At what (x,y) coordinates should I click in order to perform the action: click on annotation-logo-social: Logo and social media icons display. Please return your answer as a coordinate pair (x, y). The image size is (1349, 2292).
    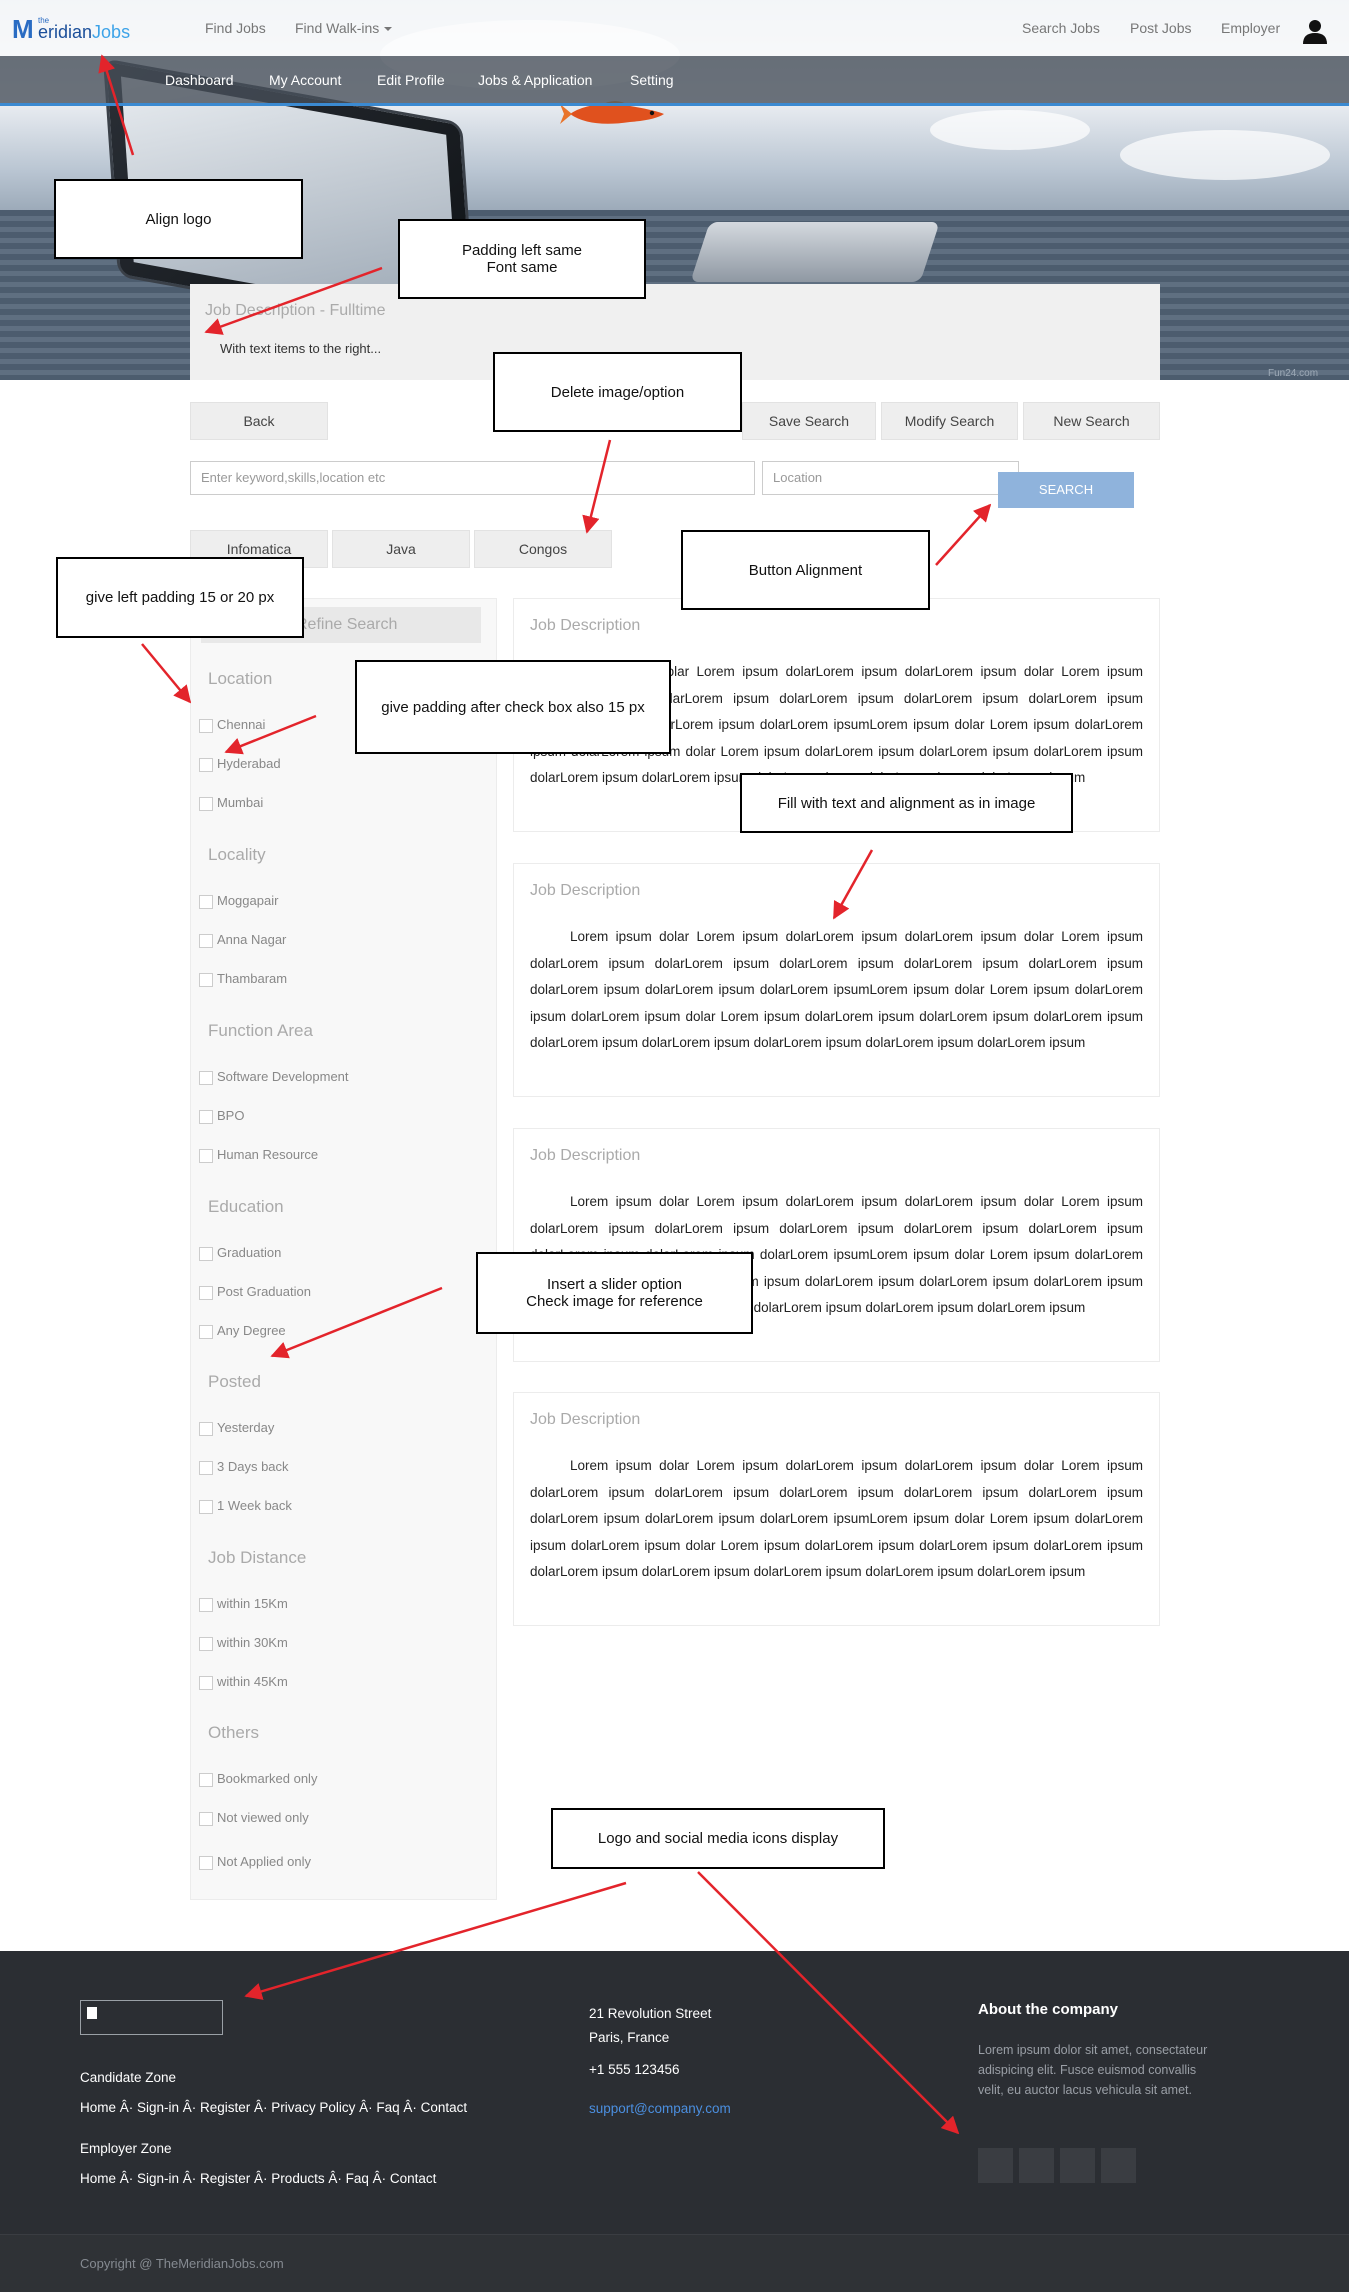
    Looking at the image, I should click on (718, 1838).